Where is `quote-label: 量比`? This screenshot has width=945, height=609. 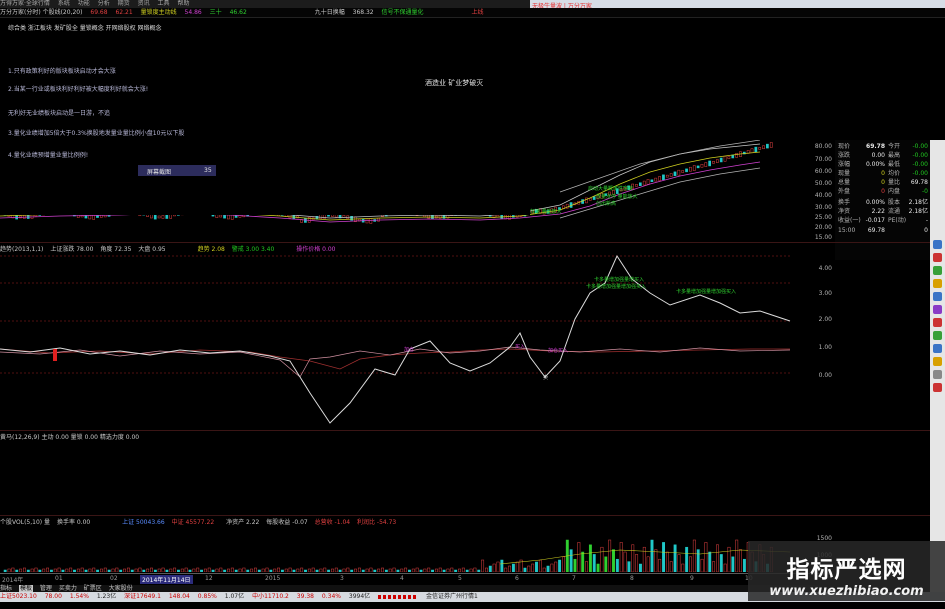
quote-label: 量比 is located at coordinates (894, 182).